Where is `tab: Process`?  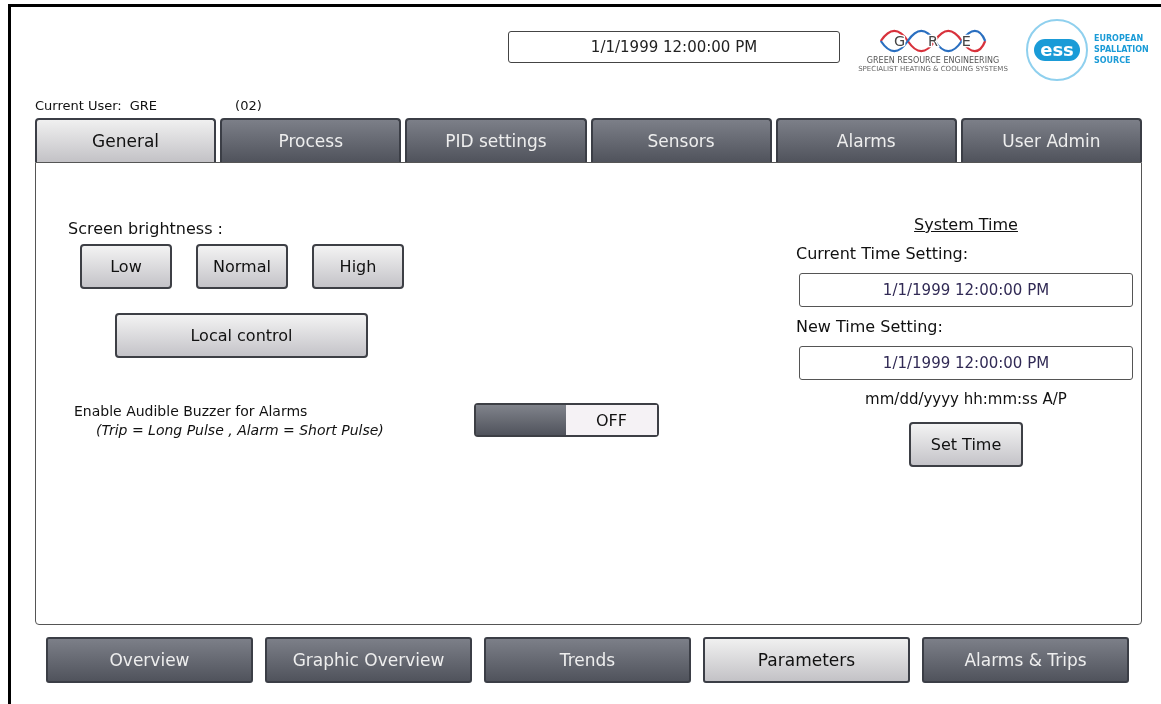
tab: Process is located at coordinates (311, 140).